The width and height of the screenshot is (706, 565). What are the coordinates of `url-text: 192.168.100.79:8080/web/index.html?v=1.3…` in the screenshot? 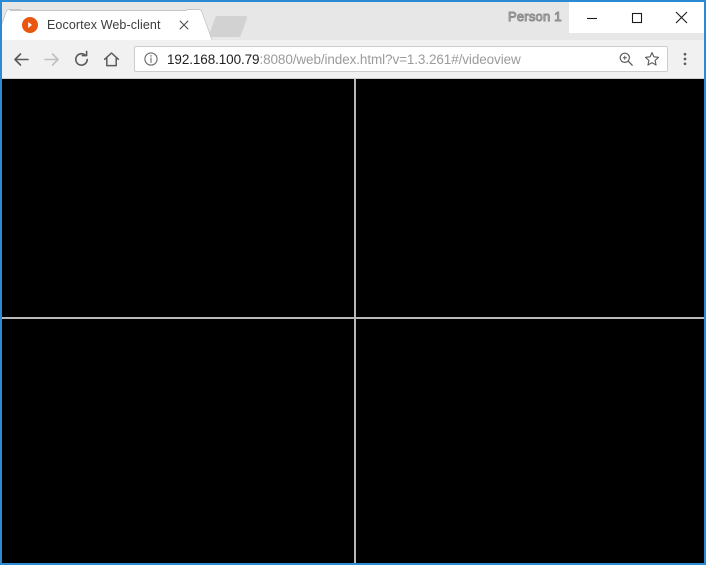 It's located at (390, 59).